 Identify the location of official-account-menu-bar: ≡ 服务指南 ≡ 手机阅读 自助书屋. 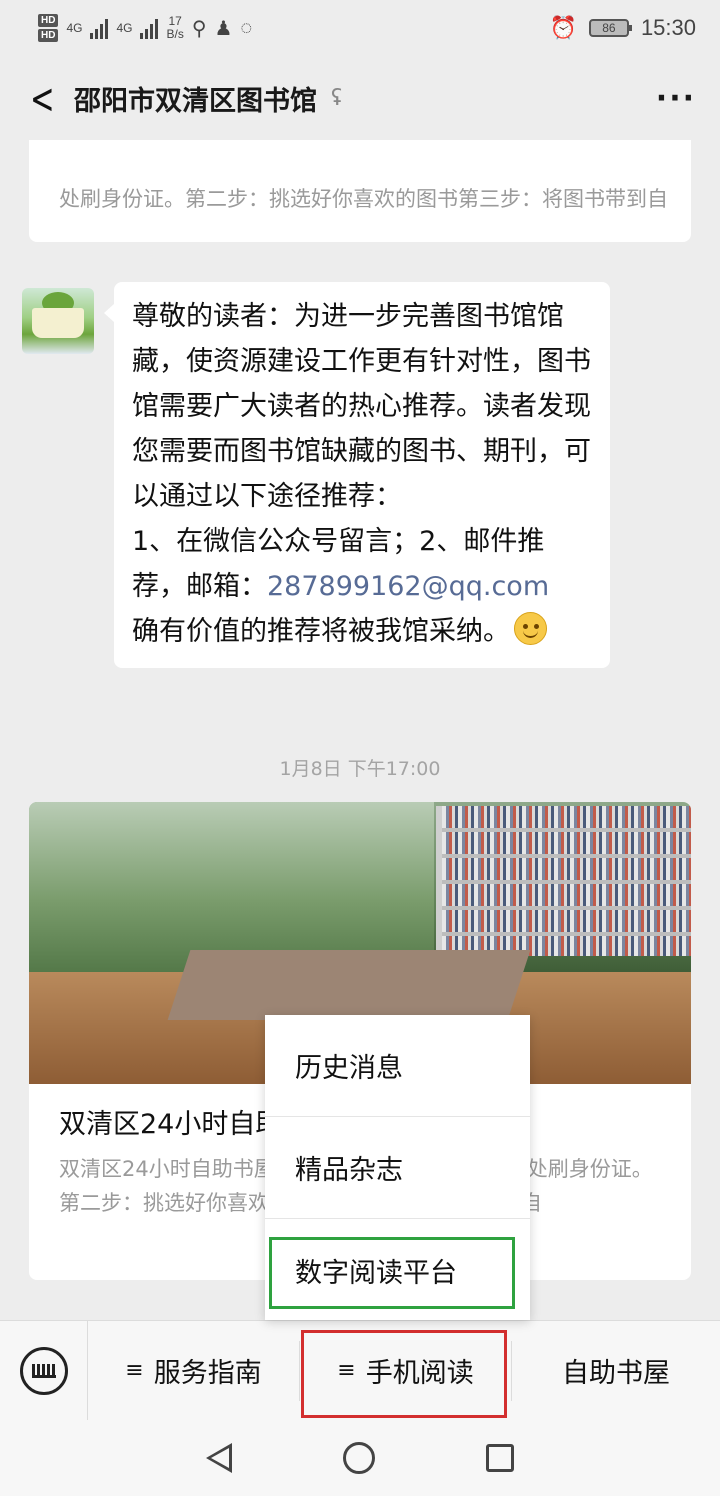
(360, 1370).